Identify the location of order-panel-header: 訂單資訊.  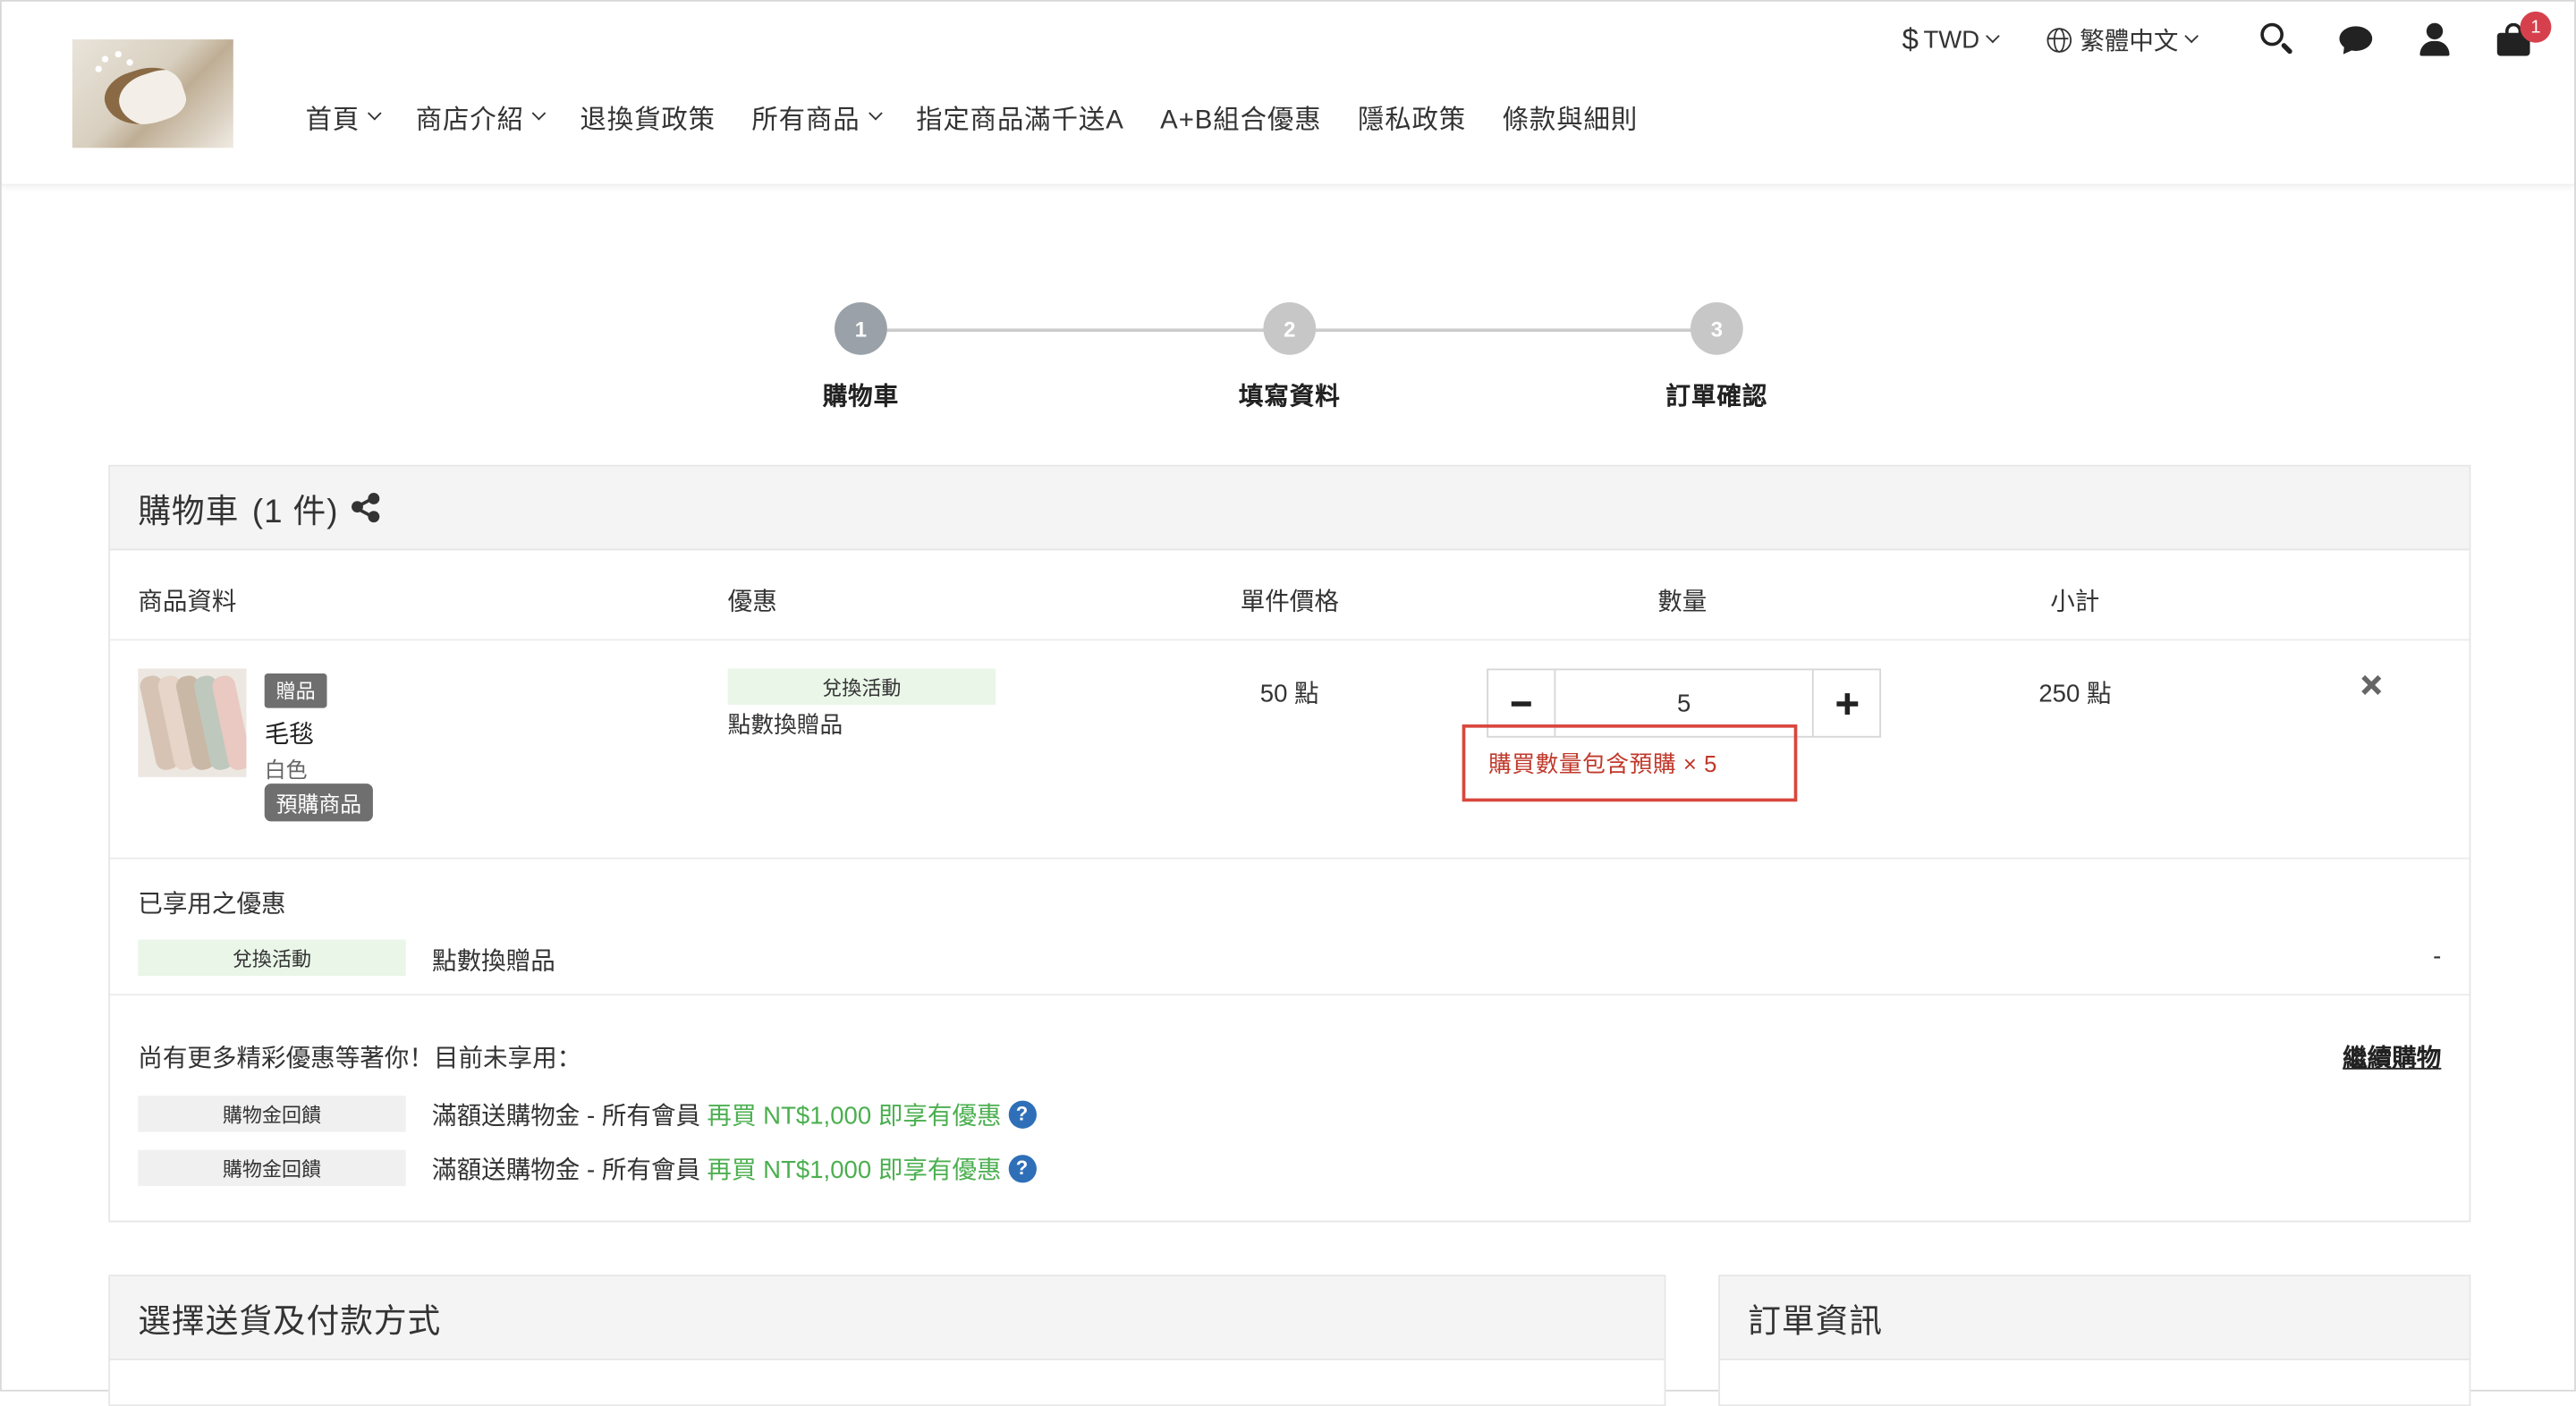
(2095, 1318).